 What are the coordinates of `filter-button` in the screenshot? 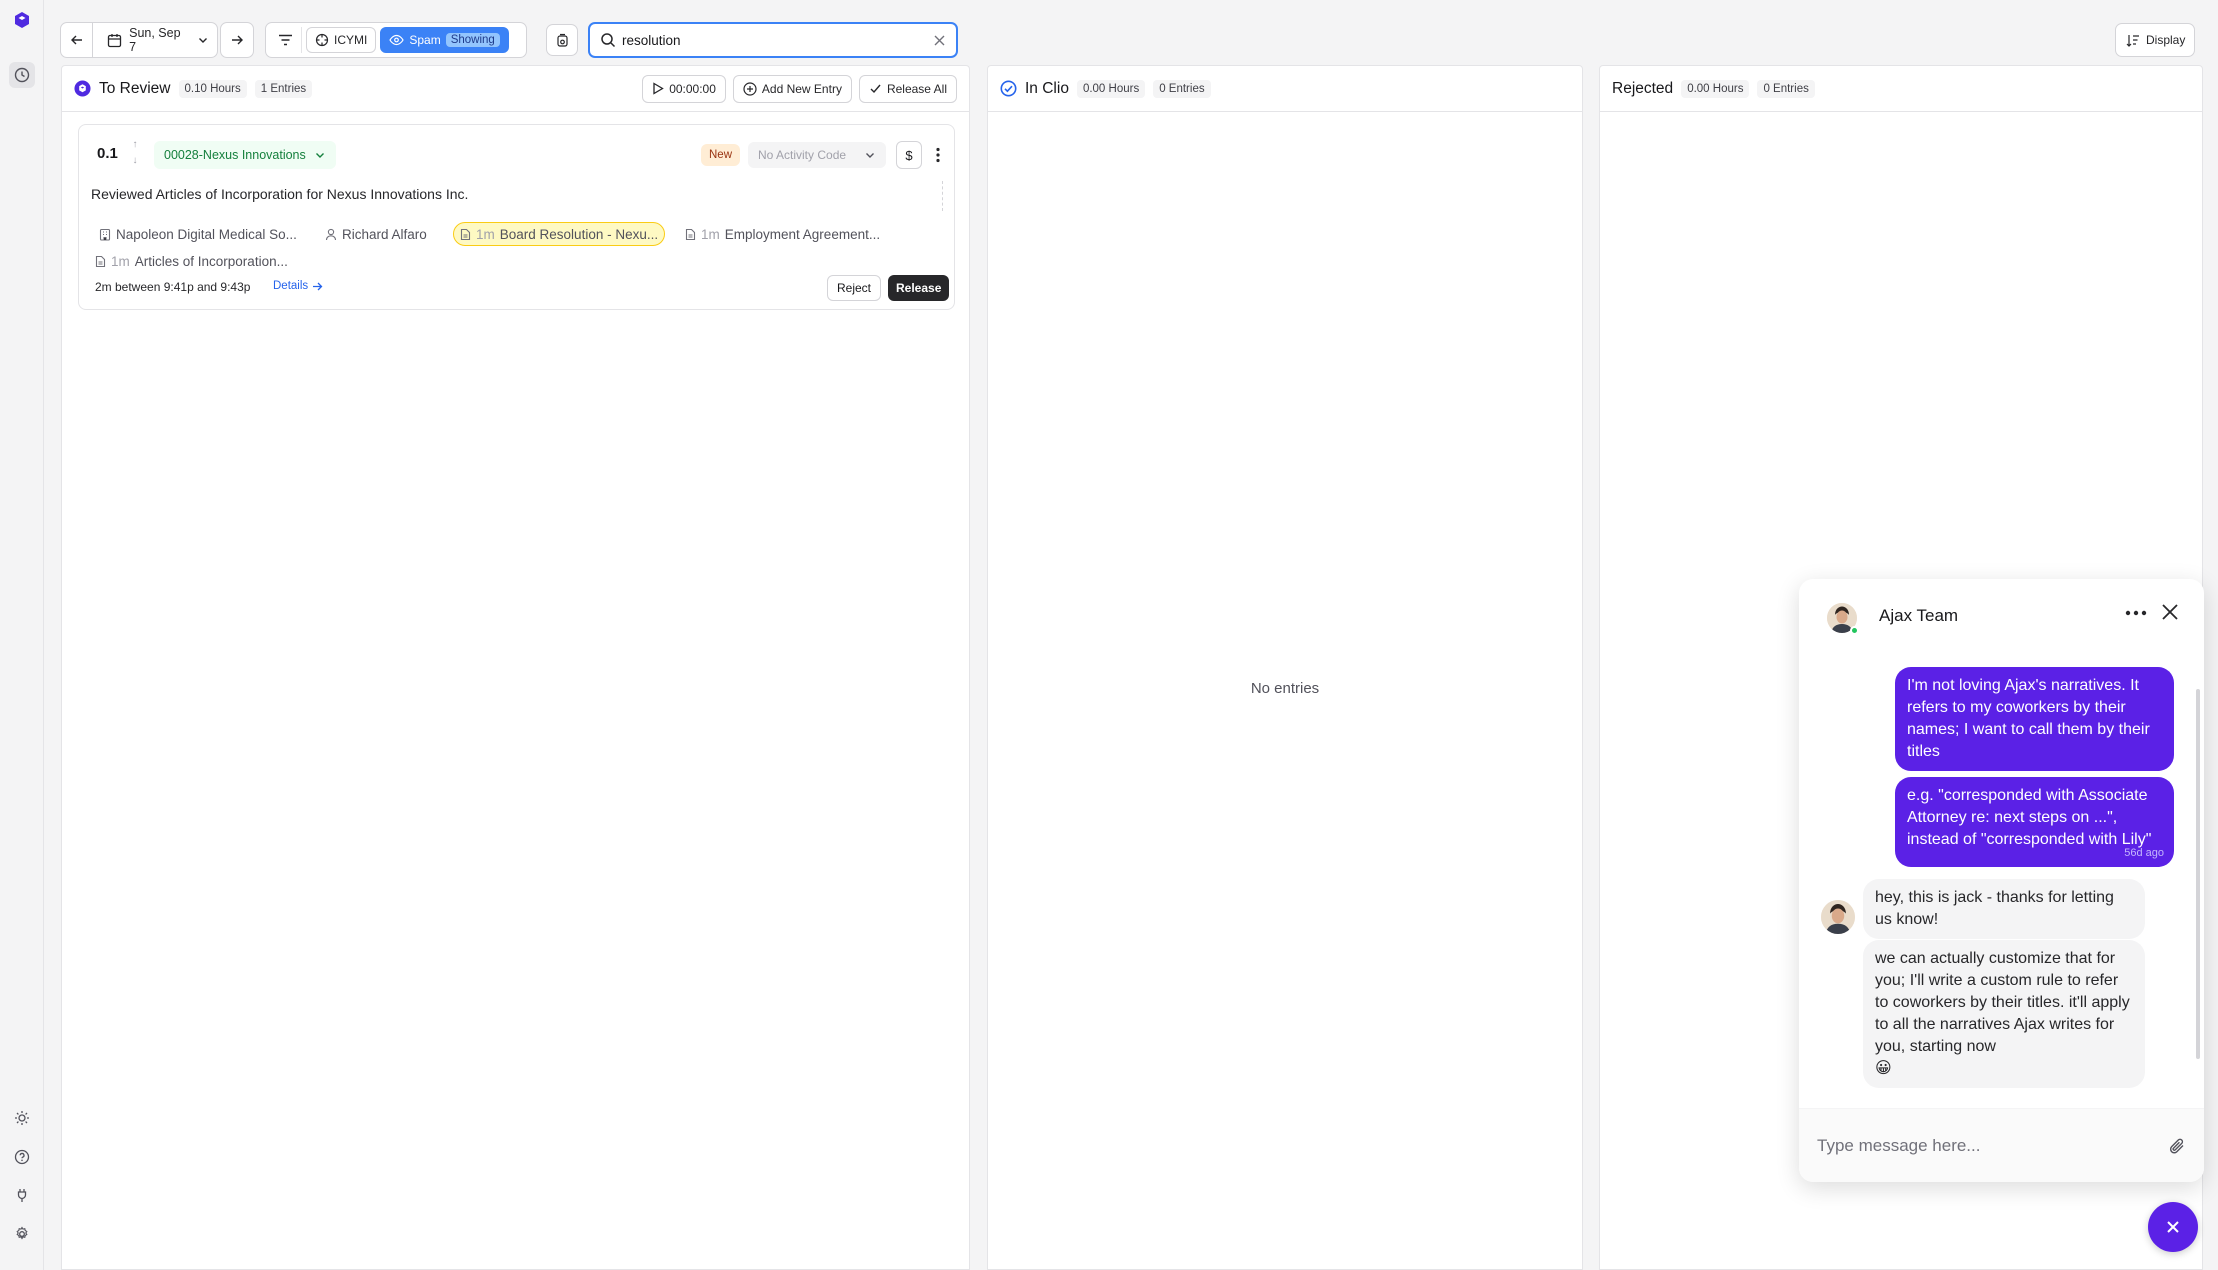 It's located at (286, 40).